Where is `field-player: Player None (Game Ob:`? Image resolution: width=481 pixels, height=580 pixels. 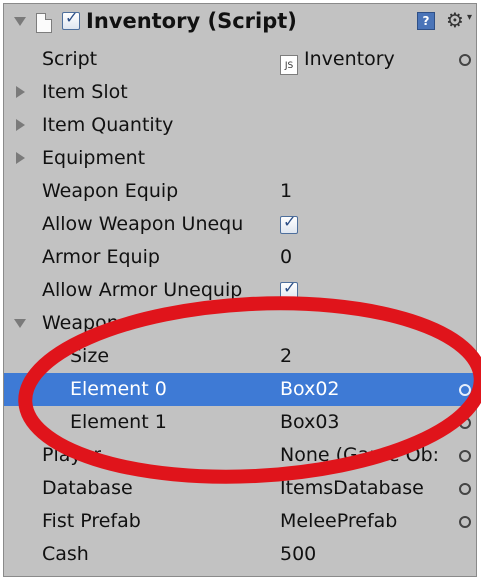 field-player: Player None (Game Ob: is located at coordinates (240, 455).